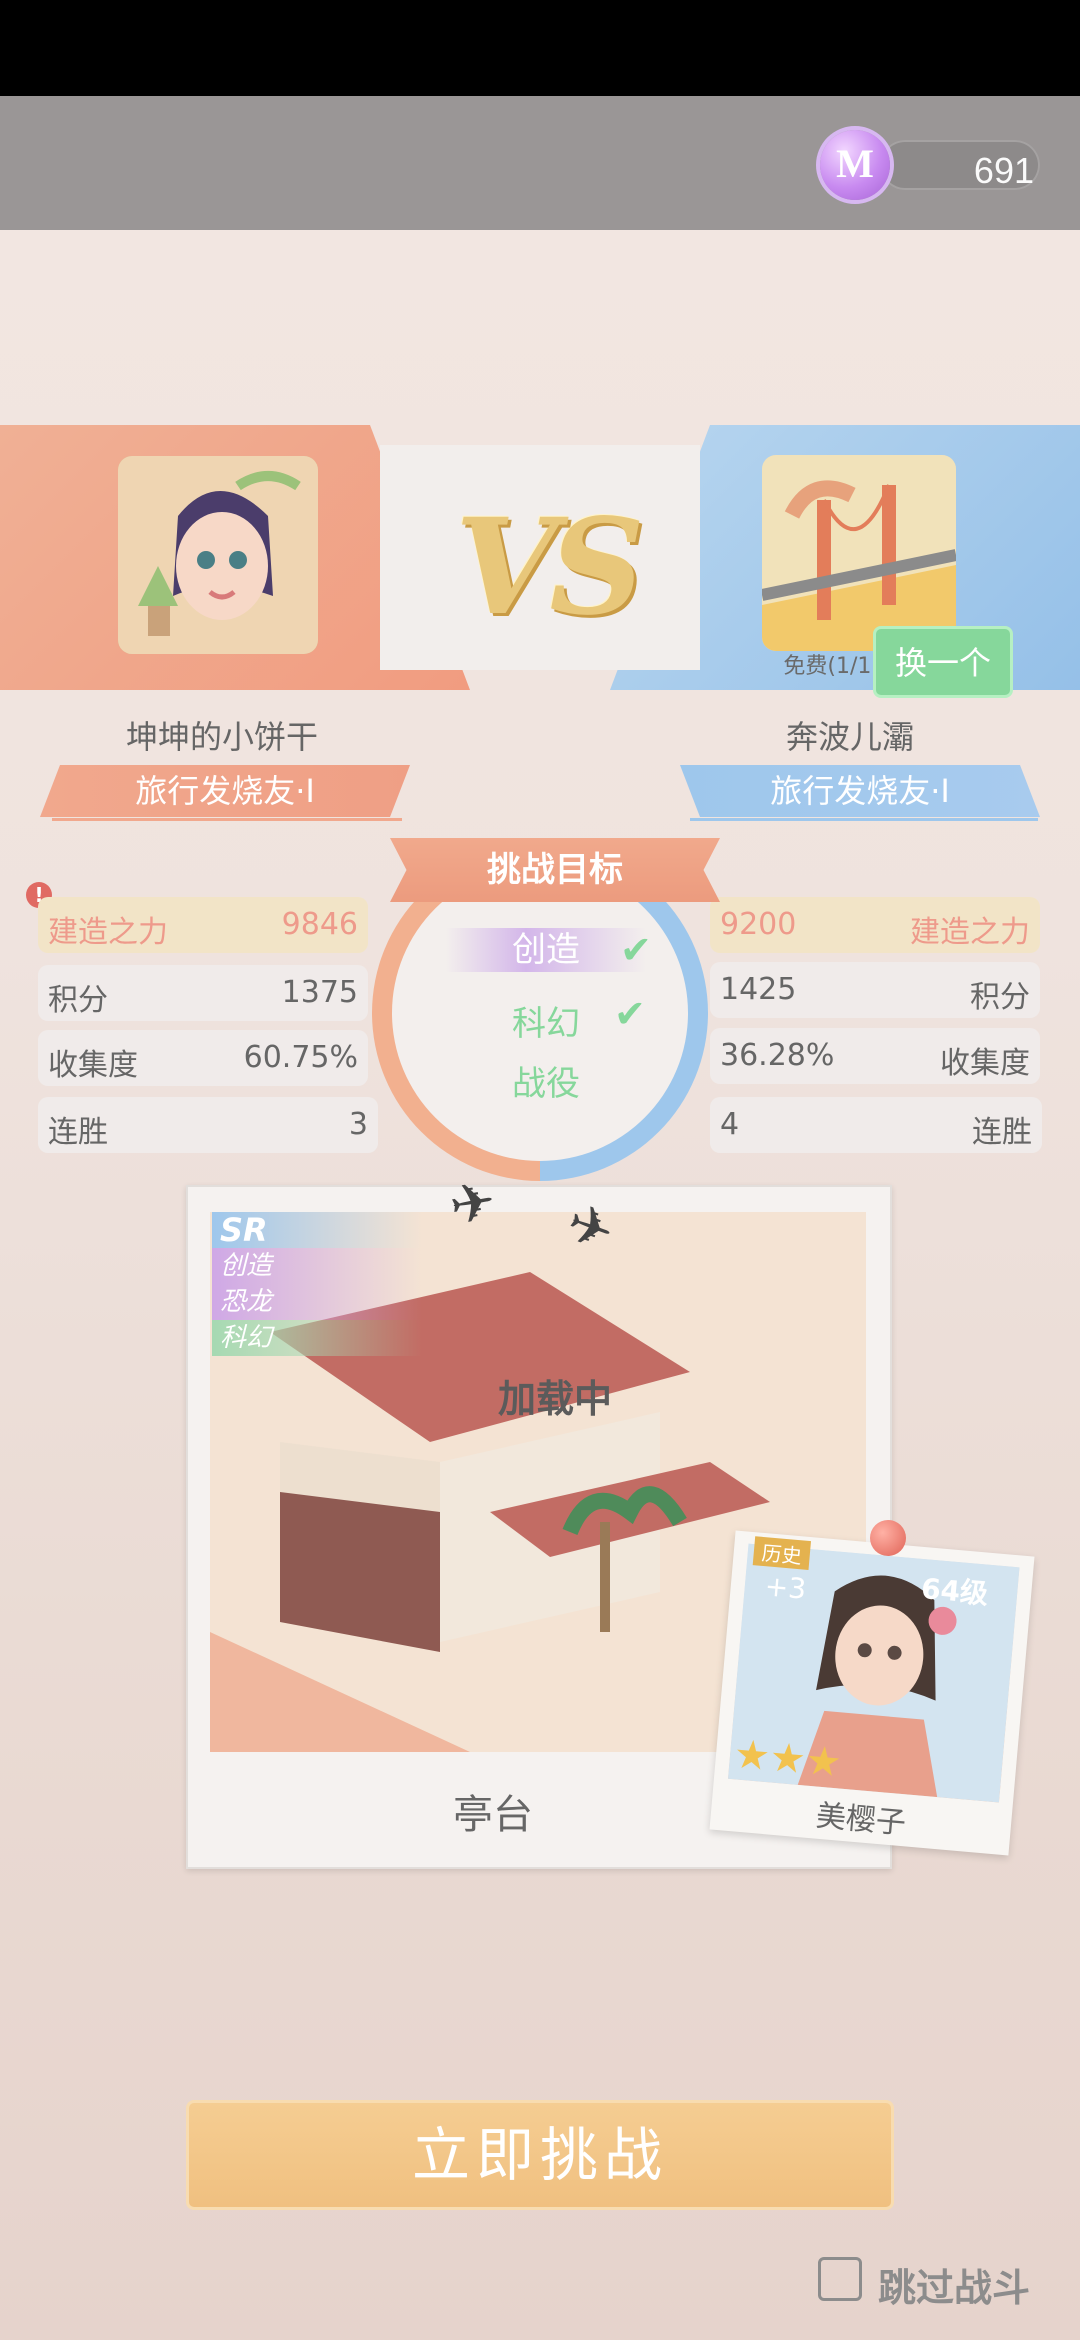 The image size is (1080, 2340). Describe the element at coordinates (203, 1058) in the screenshot. I see `stat-row-left-collection: 收集度 60.75%` at that location.